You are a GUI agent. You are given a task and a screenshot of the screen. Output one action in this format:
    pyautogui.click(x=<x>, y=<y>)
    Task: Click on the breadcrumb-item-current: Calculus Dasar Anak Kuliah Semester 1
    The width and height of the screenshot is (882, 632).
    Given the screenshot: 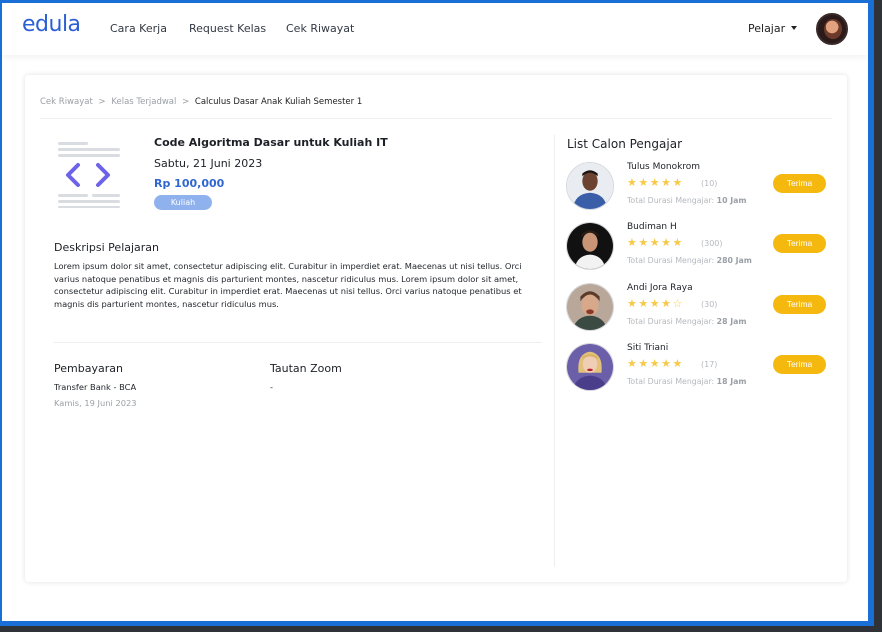 What is the action you would take?
    pyautogui.click(x=278, y=102)
    